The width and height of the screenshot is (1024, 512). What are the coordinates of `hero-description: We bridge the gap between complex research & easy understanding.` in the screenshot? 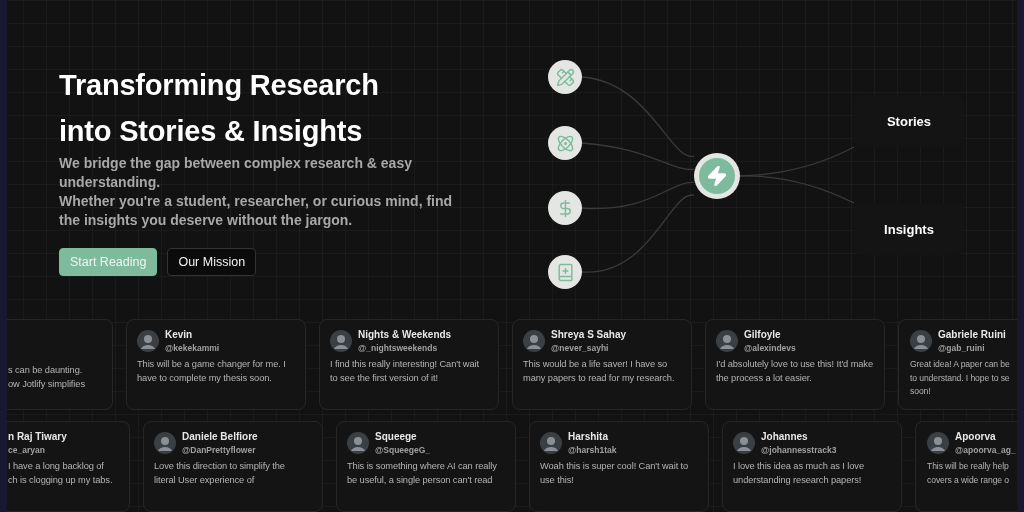 It's located at (236, 173).